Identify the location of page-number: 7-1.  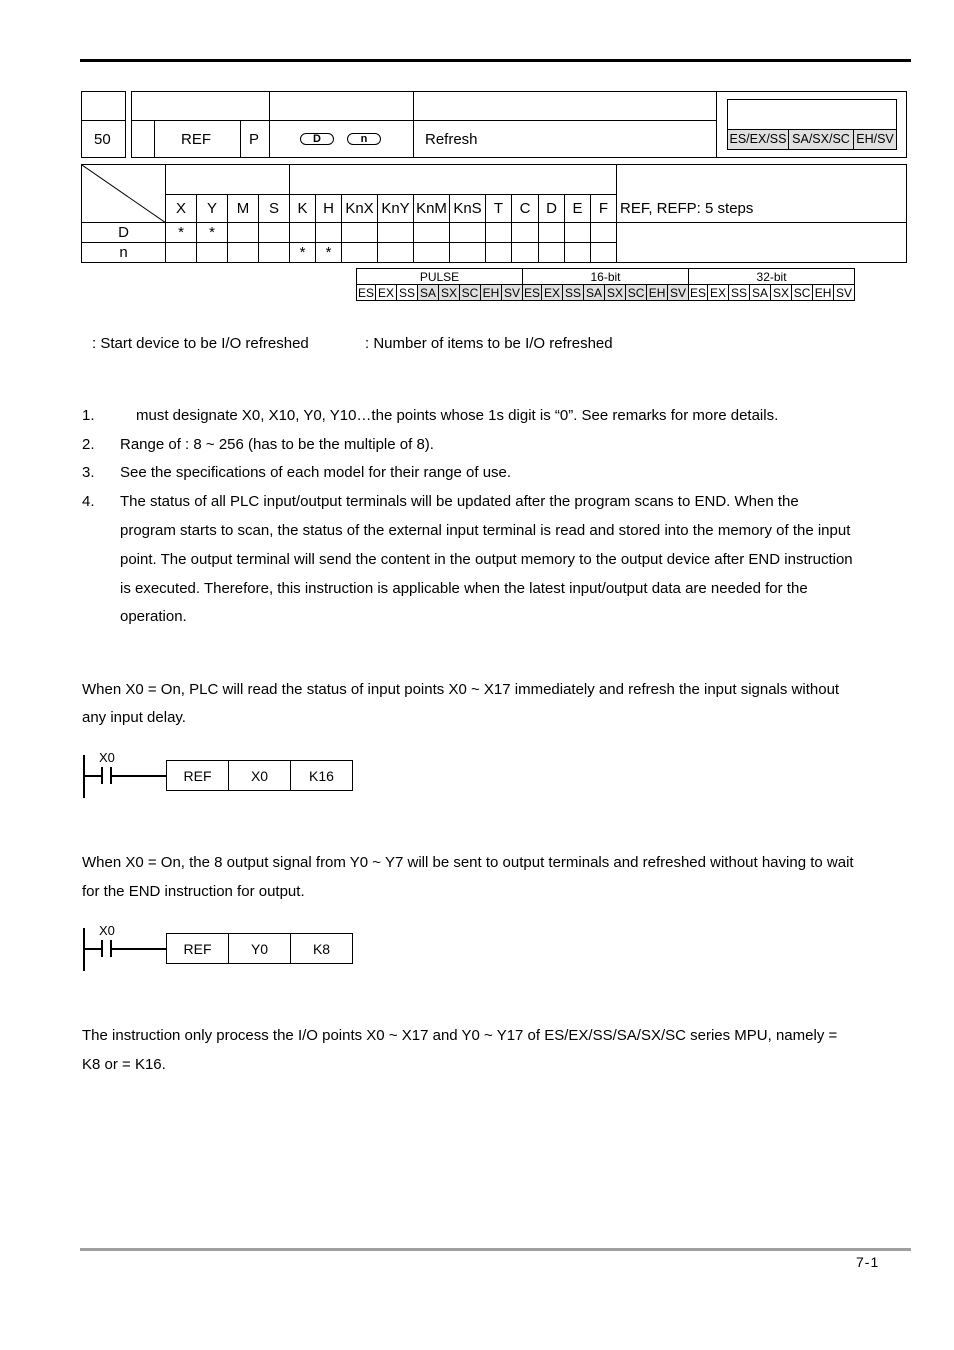
(868, 1262).